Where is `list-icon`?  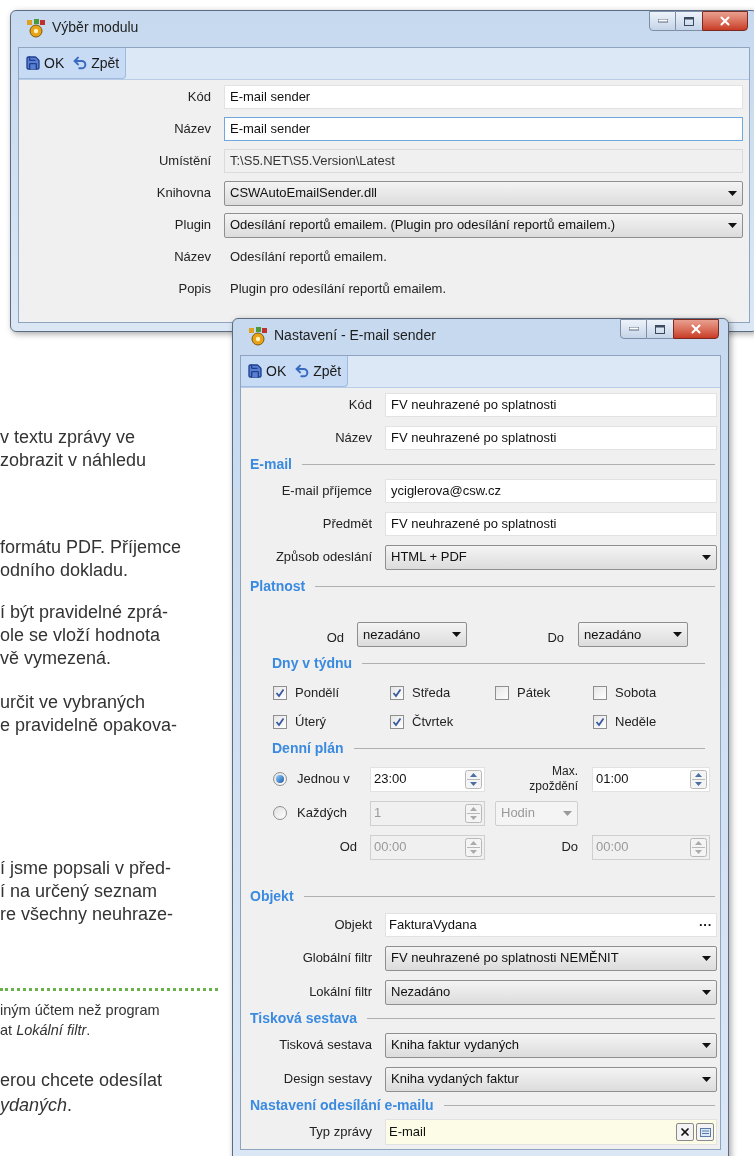 list-icon is located at coordinates (705, 1132).